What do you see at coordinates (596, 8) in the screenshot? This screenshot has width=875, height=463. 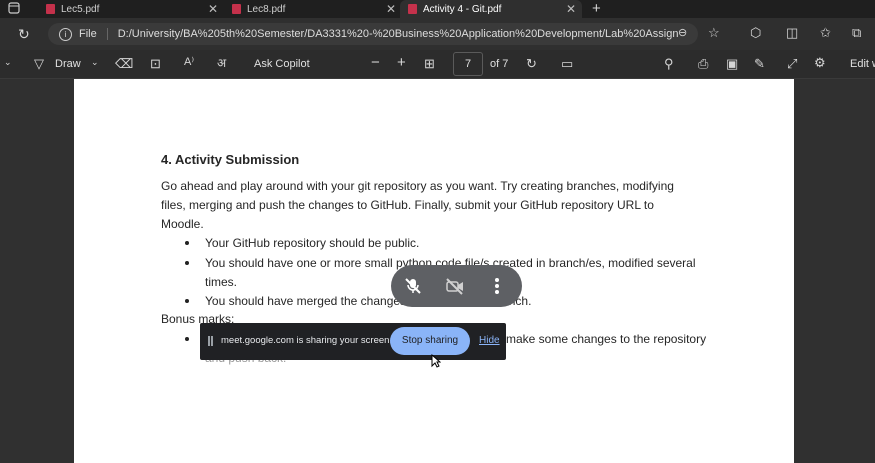 I see `new-tab-icon: +` at bounding box center [596, 8].